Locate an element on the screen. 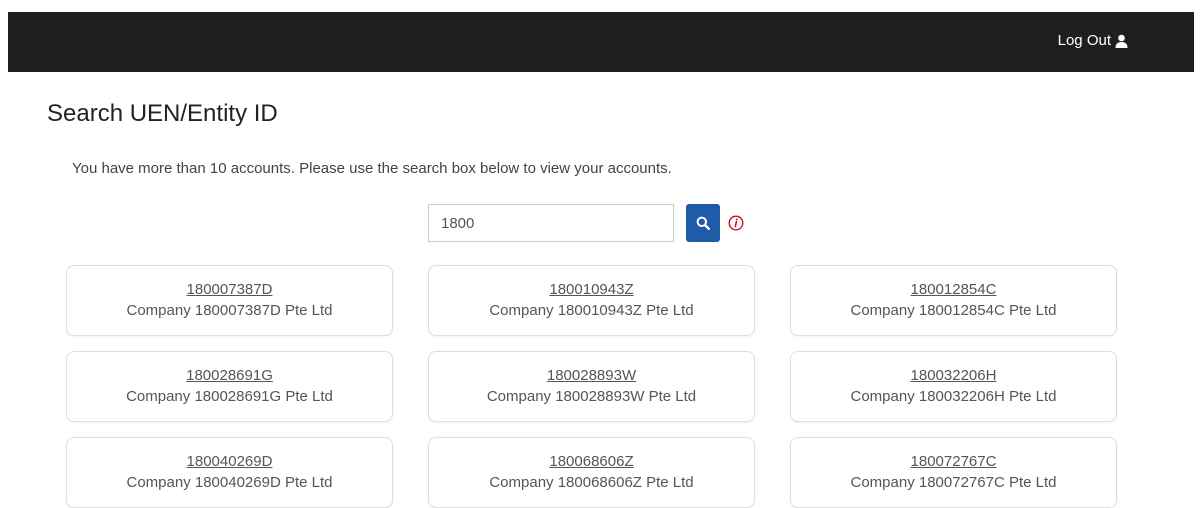 This screenshot has height=508, width=1202. account-id-link: 180040269D is located at coordinates (230, 462).